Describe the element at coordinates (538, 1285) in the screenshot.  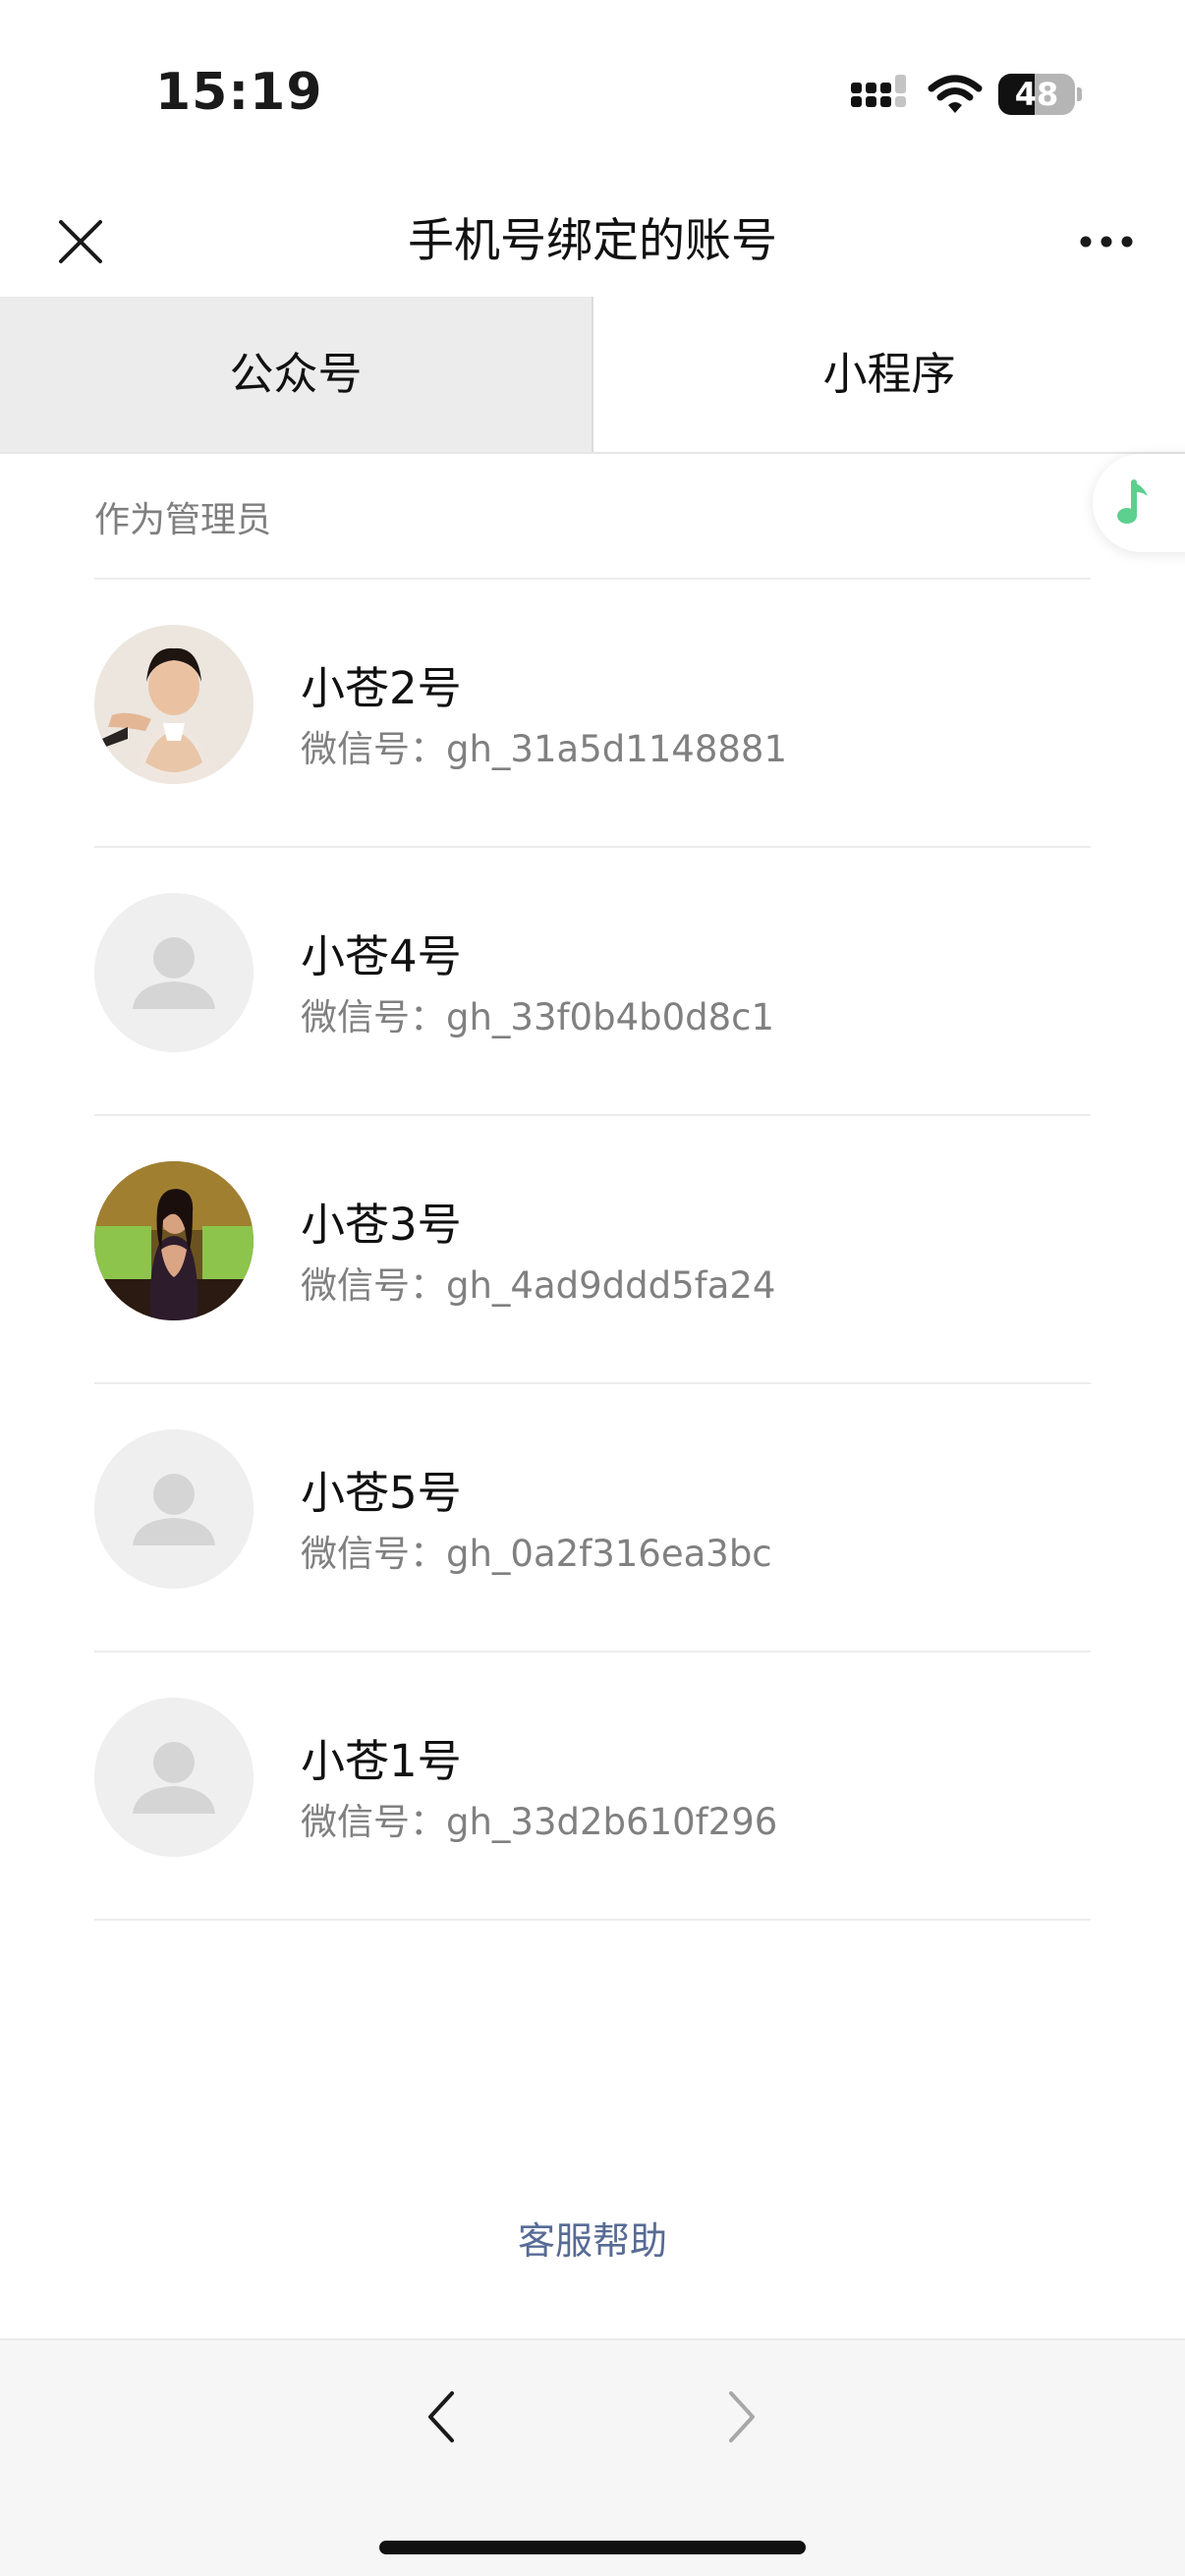
I see `account-id: 微信号：gh_4ad9ddd5fa24` at that location.